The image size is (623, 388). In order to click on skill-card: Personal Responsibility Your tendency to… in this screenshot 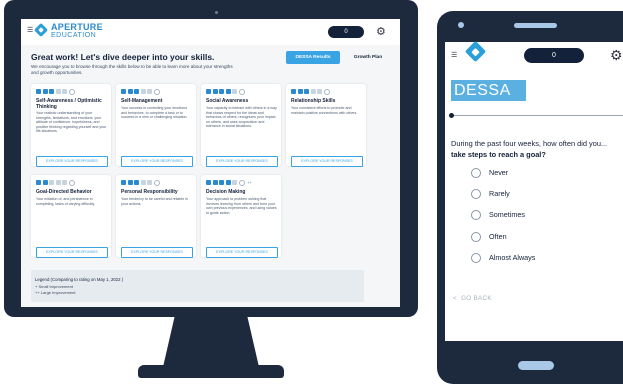, I will do `click(156, 216)`.